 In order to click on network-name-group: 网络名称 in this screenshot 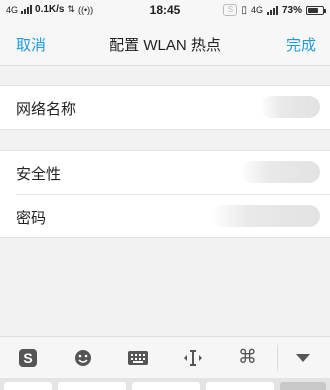, I will do `click(165, 107)`.